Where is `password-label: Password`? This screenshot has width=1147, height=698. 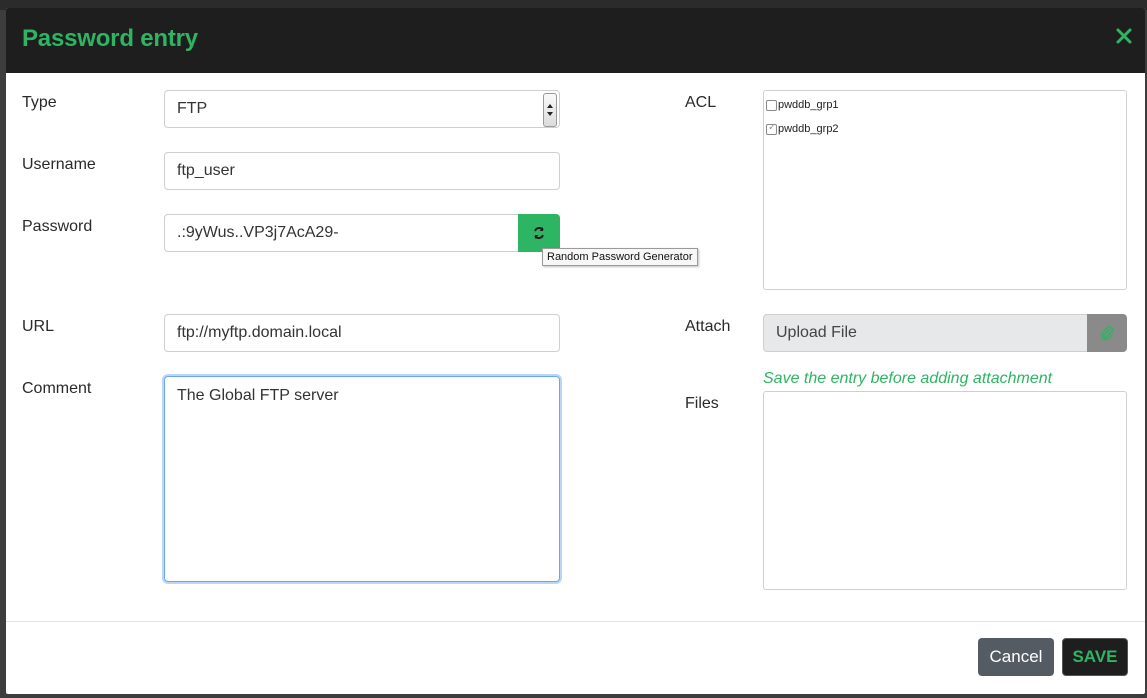 password-label: Password is located at coordinates (57, 226).